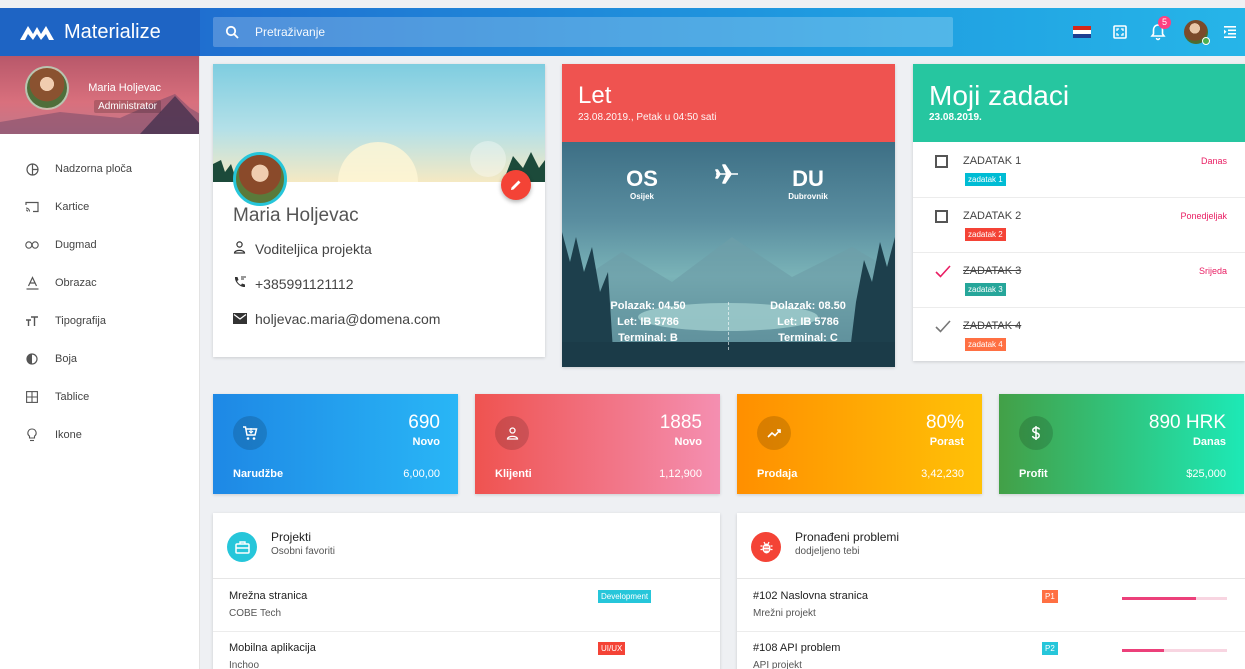 This screenshot has height=669, width=1245. Describe the element at coordinates (421, 474) in the screenshot. I see `stat-amount: 6,00,00` at that location.